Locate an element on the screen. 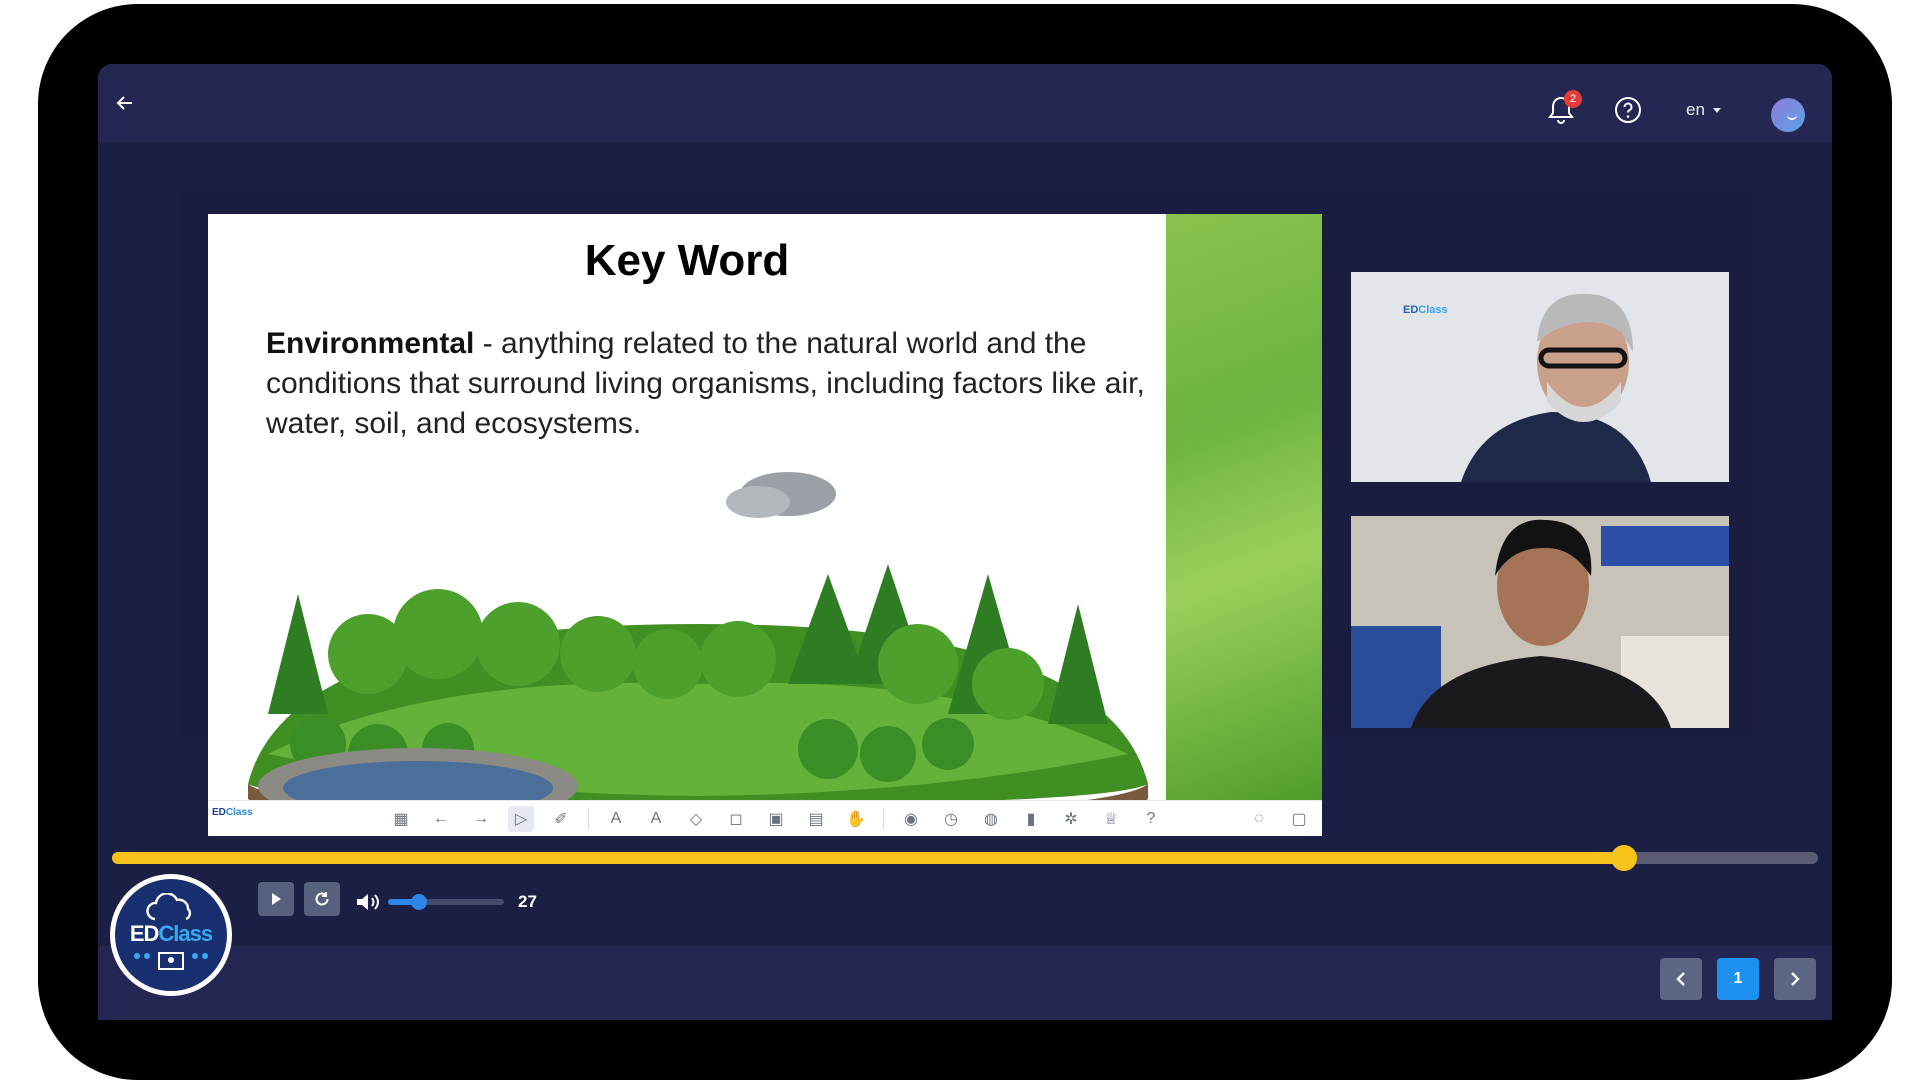  chevron-right-icon is located at coordinates (1795, 979).